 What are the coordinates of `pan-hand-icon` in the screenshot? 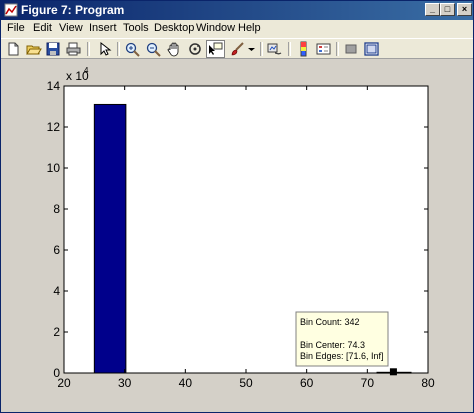 It's located at (174, 49).